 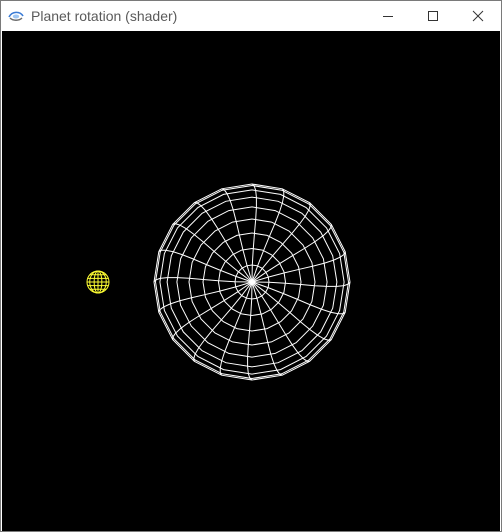 I want to click on maximize-button, so click(x=433, y=16).